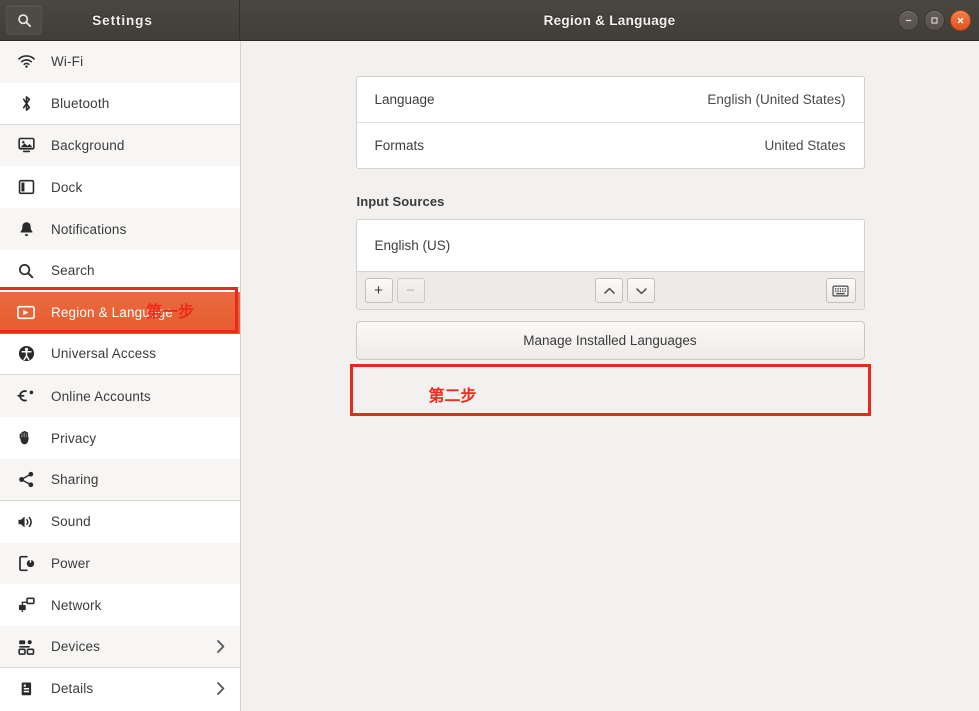 The width and height of the screenshot is (979, 711). Describe the element at coordinates (72, 689) in the screenshot. I see `sidebar-item-label: Details` at that location.